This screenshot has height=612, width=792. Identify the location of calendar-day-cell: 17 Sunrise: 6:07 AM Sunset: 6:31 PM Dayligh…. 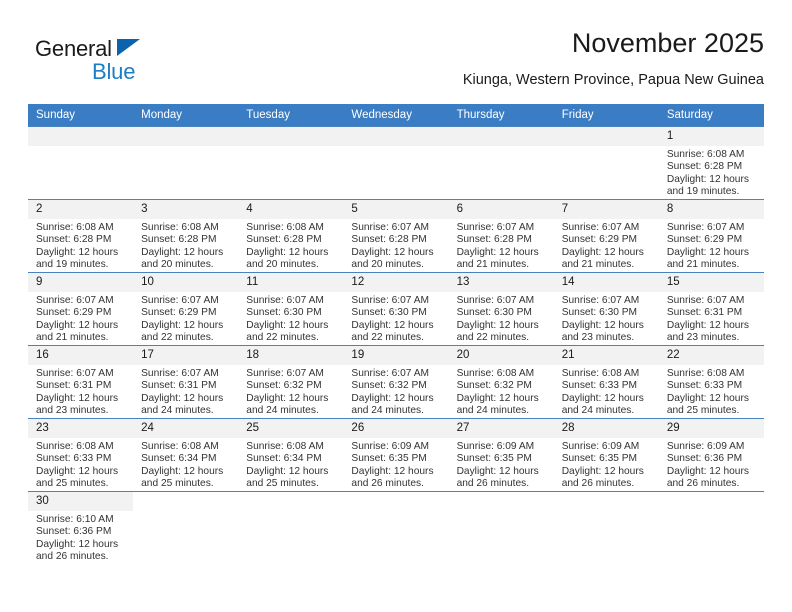
(186, 382).